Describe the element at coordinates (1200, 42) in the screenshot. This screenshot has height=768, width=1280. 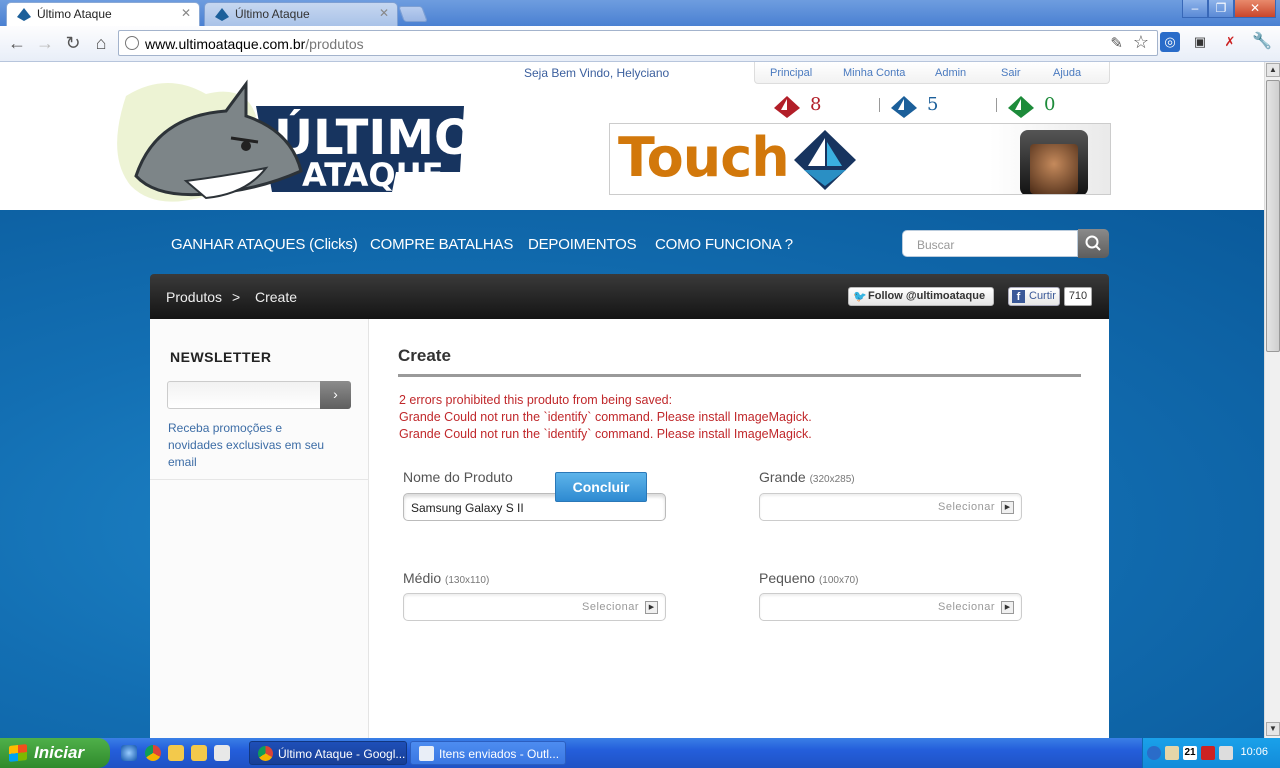
I see `extension-icon: ▣` at that location.